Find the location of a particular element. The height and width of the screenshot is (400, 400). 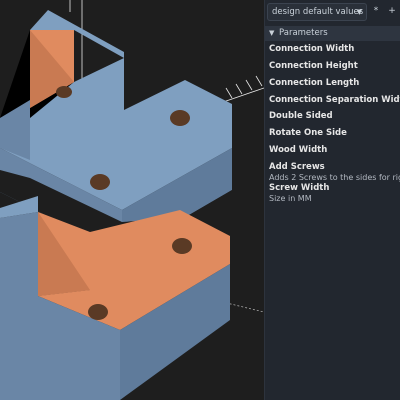

param-screw-width-description: Size in MM is located at coordinates (290, 198).